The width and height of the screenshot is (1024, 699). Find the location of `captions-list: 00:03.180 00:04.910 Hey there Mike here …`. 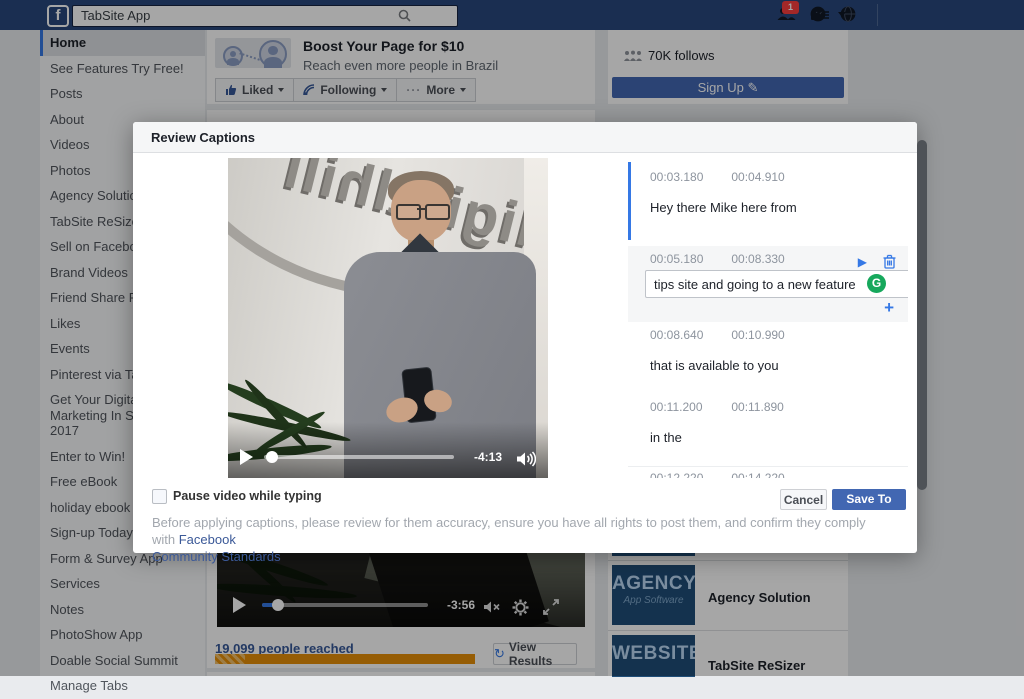

captions-list: 00:03.180 00:04.910 Hey there Mike here … is located at coordinates (768, 318).